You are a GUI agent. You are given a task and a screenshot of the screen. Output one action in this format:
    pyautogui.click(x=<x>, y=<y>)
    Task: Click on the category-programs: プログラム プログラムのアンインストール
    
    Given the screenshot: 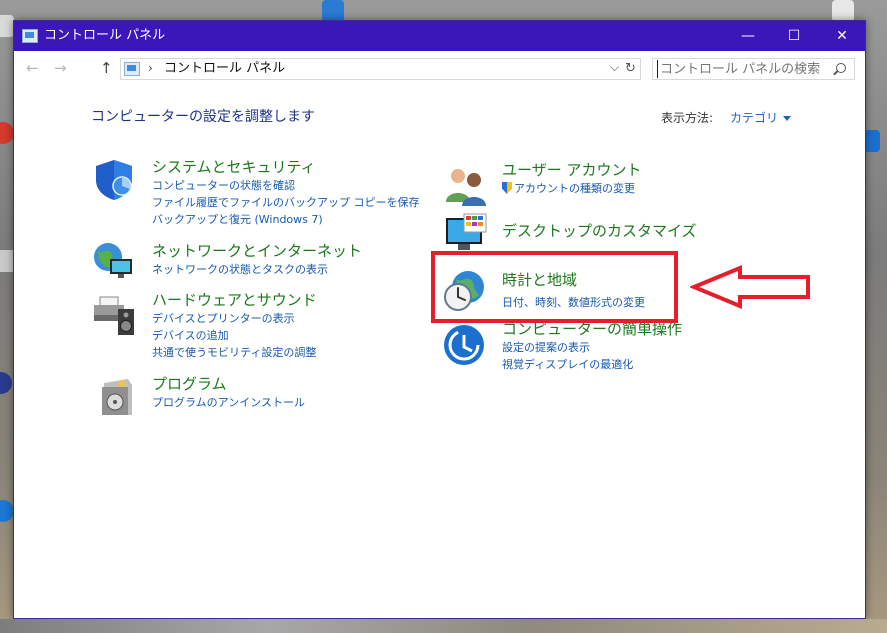 What is the action you would take?
    pyautogui.click(x=228, y=393)
    